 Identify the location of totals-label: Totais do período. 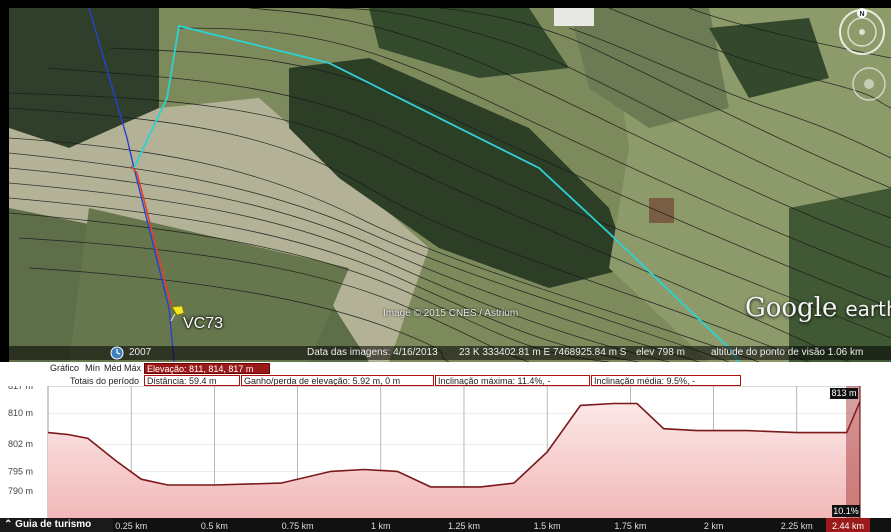
(105, 381).